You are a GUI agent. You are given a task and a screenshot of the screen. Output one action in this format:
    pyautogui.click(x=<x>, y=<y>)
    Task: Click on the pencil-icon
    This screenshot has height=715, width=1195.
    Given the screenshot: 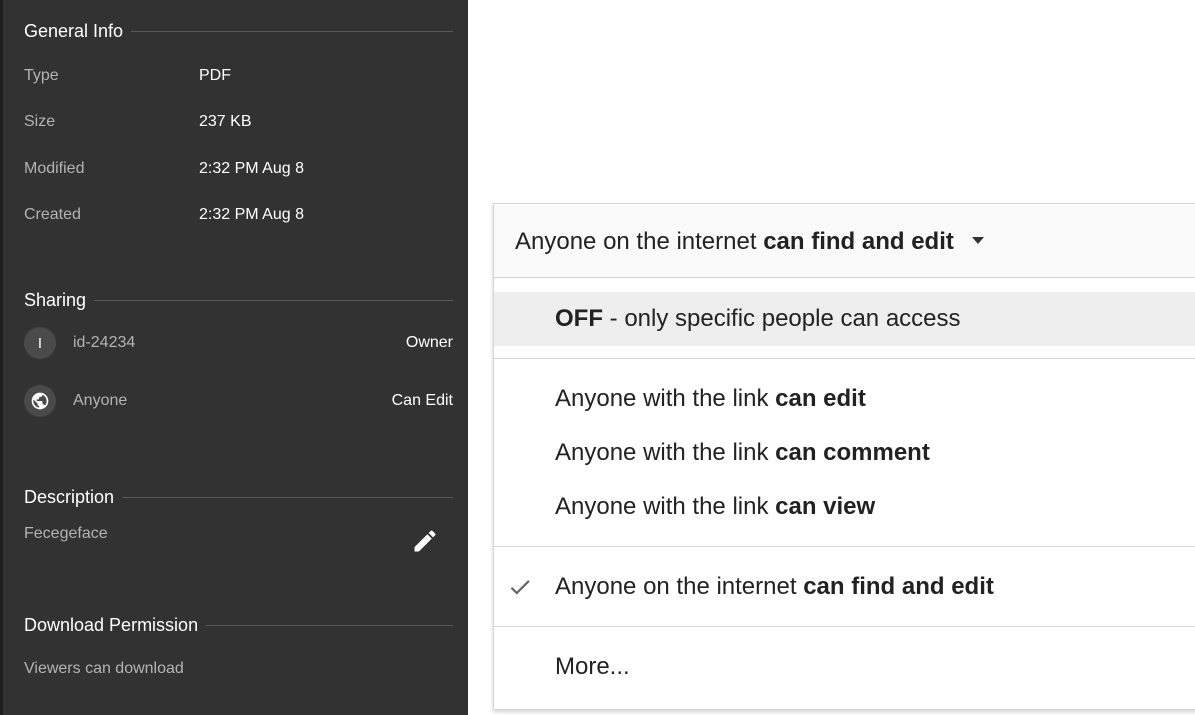 What is the action you would take?
    pyautogui.click(x=425, y=541)
    